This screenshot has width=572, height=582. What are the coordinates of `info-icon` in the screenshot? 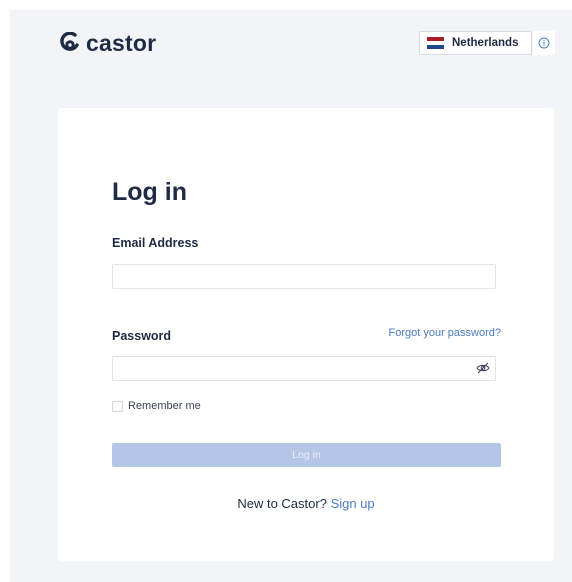 It's located at (544, 43).